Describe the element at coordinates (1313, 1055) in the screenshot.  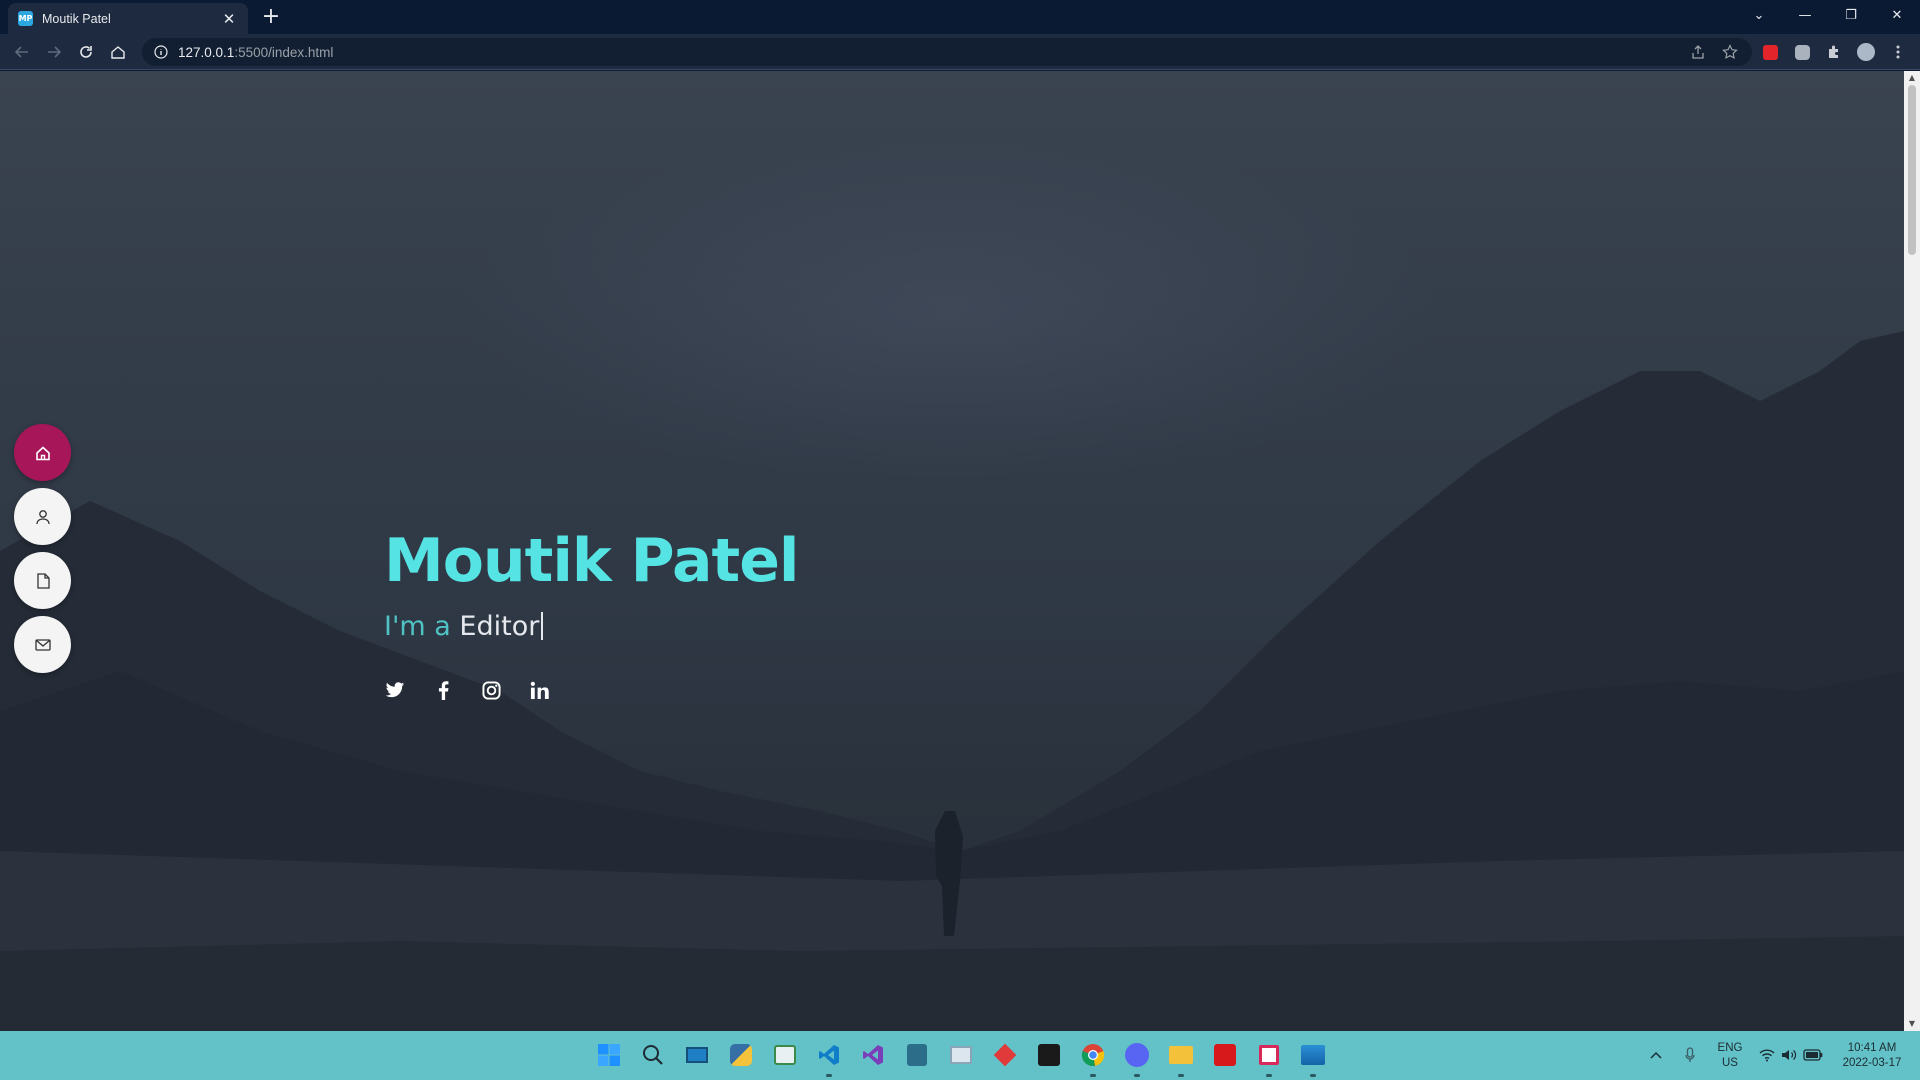
I see `photos-icon` at that location.